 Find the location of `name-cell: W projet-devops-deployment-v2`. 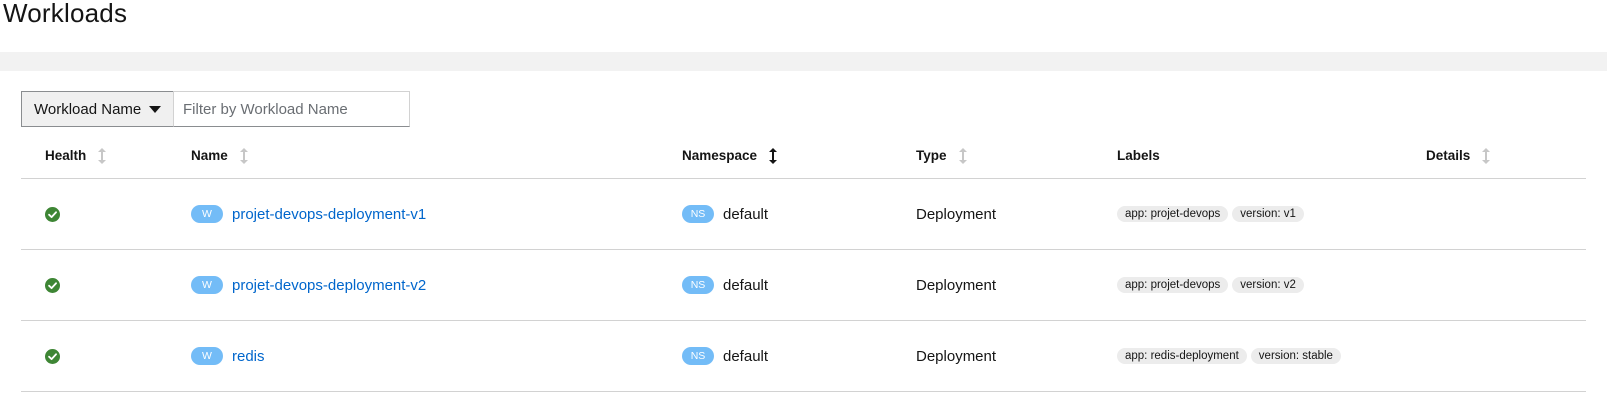

name-cell: W projet-devops-deployment-v2 is located at coordinates (308, 285).